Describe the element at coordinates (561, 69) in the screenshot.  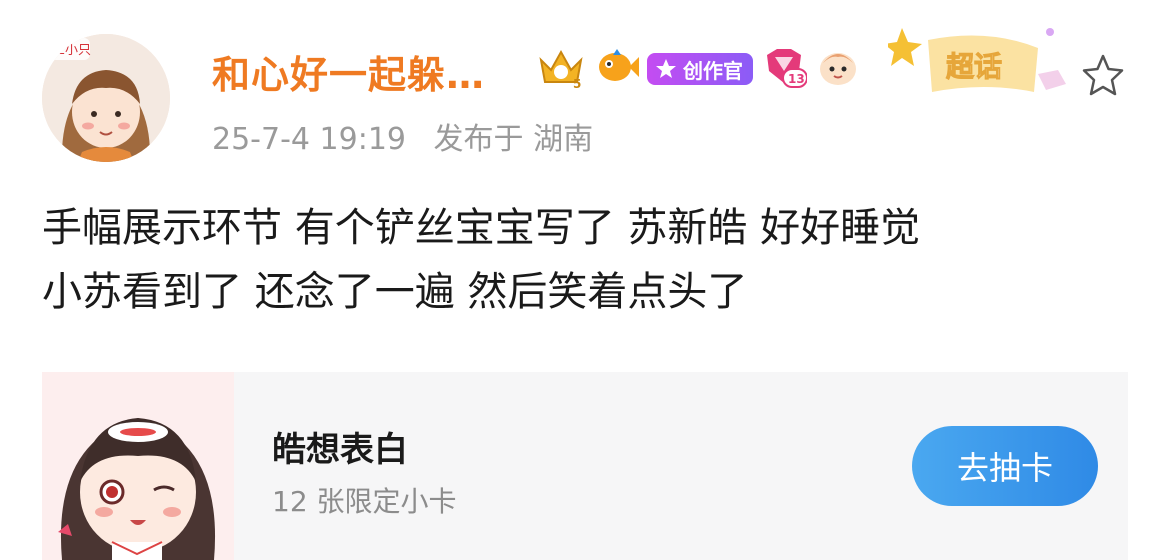
I see `crown-level-icon: 5` at that location.